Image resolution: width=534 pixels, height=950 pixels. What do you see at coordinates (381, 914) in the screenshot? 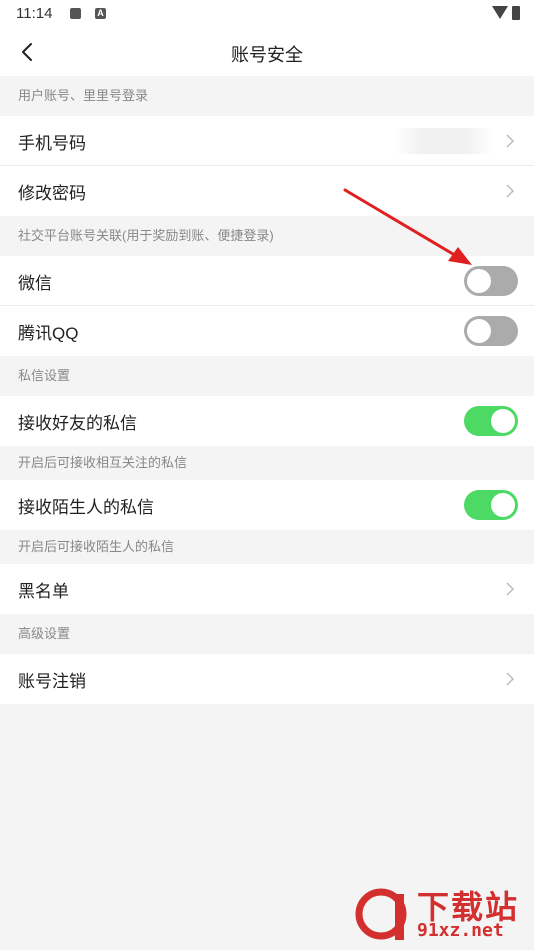
I see `watermark-logo-icon` at bounding box center [381, 914].